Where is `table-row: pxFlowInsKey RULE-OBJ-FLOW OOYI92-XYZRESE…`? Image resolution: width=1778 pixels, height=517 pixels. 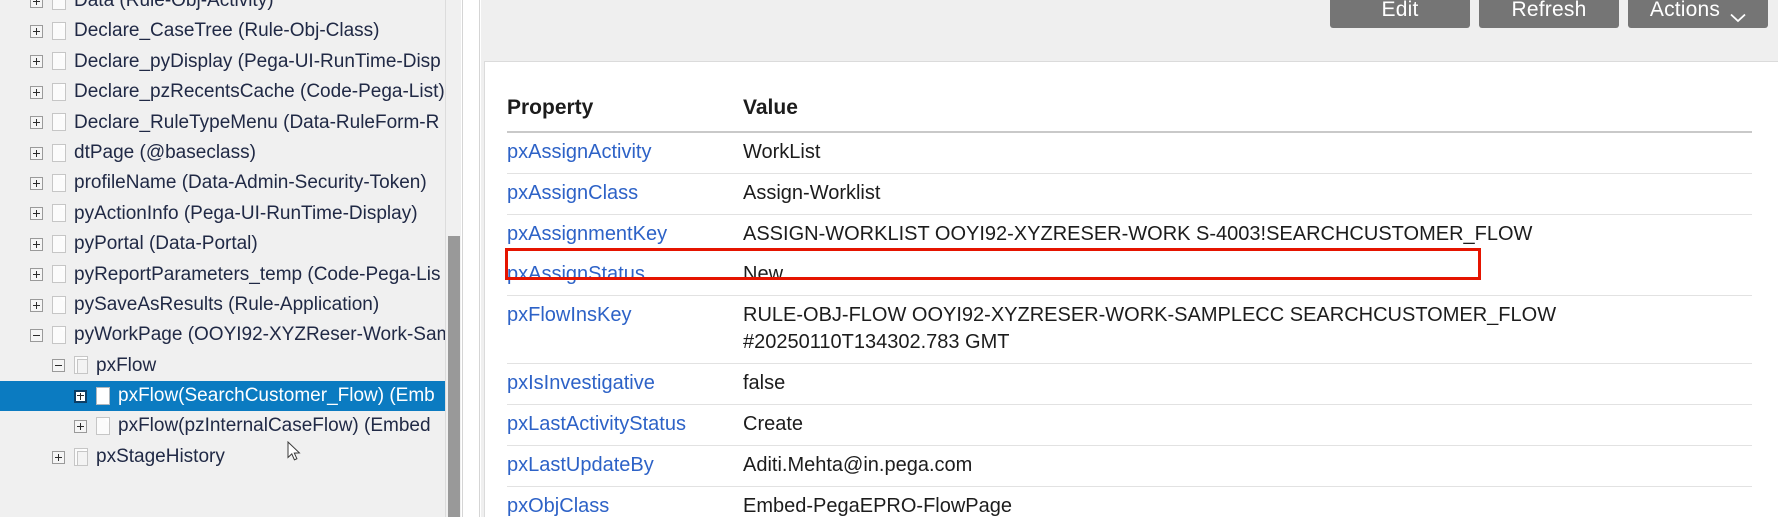 table-row: pxFlowInsKey RULE-OBJ-FLOW OOYI92-XYZRESE… is located at coordinates (1129, 329).